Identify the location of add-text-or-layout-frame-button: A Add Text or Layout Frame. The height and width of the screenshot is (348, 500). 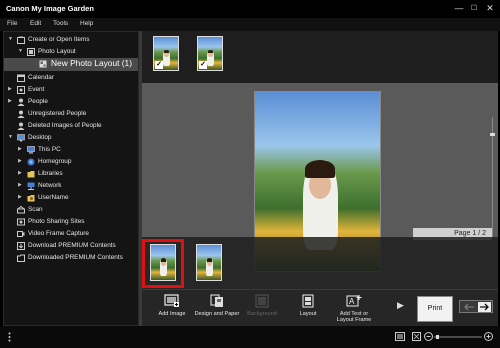
(354, 308).